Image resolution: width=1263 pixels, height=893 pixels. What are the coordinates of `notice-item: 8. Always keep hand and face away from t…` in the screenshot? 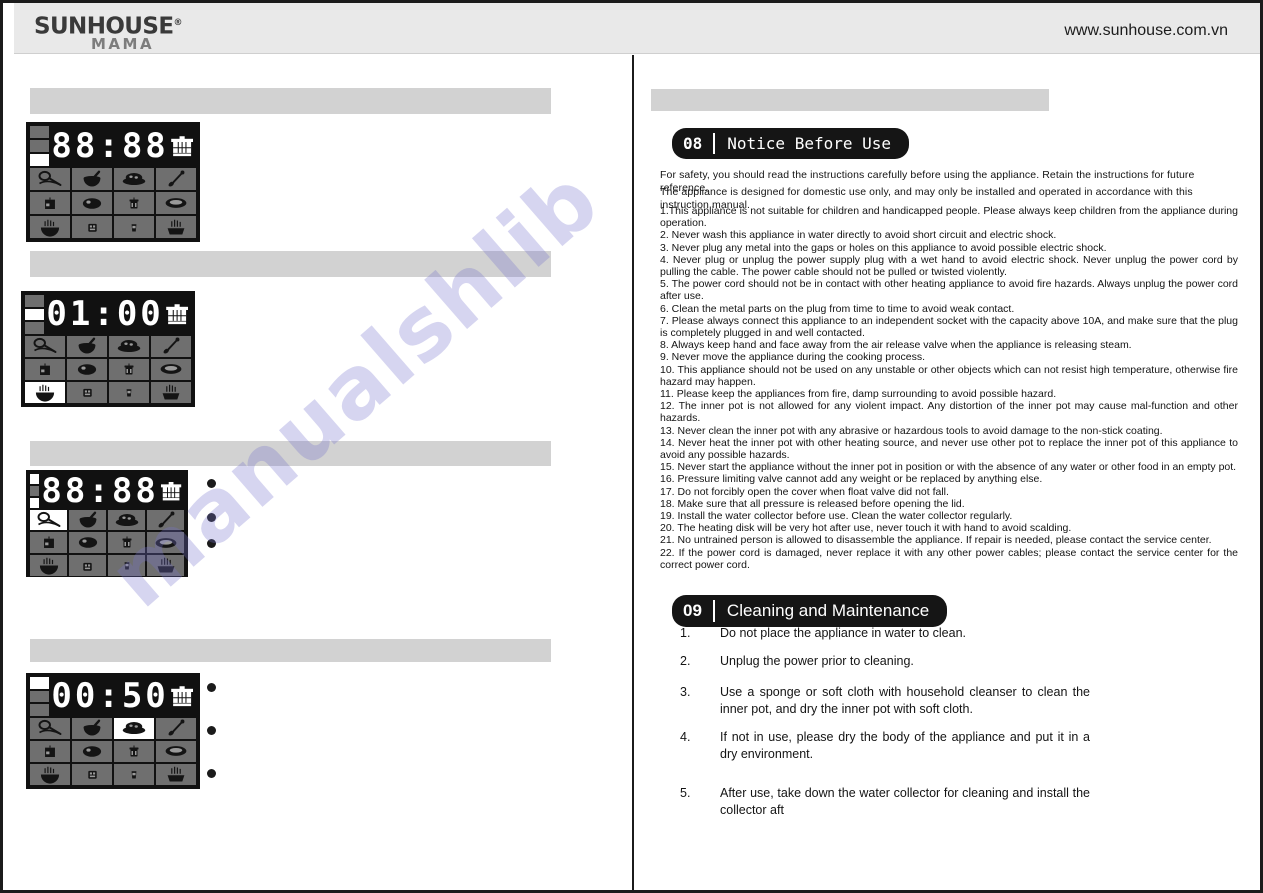 It's located at (896, 345).